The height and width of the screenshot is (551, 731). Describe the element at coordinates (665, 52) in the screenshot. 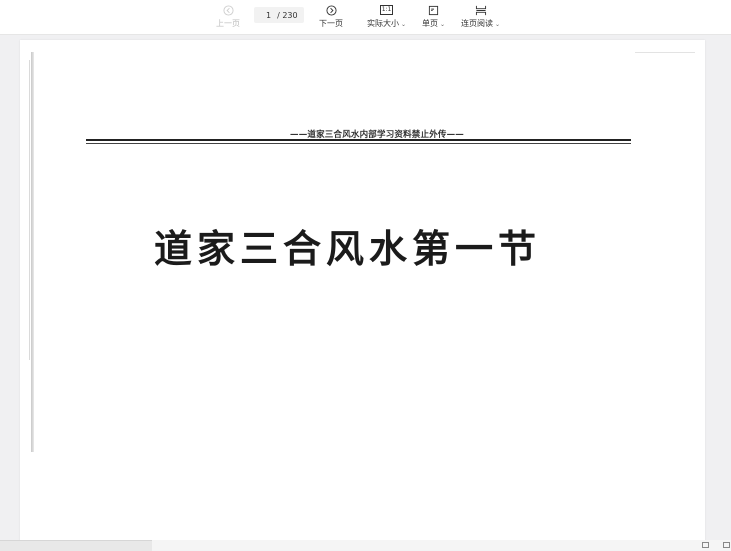

I see `scan-top-line` at that location.